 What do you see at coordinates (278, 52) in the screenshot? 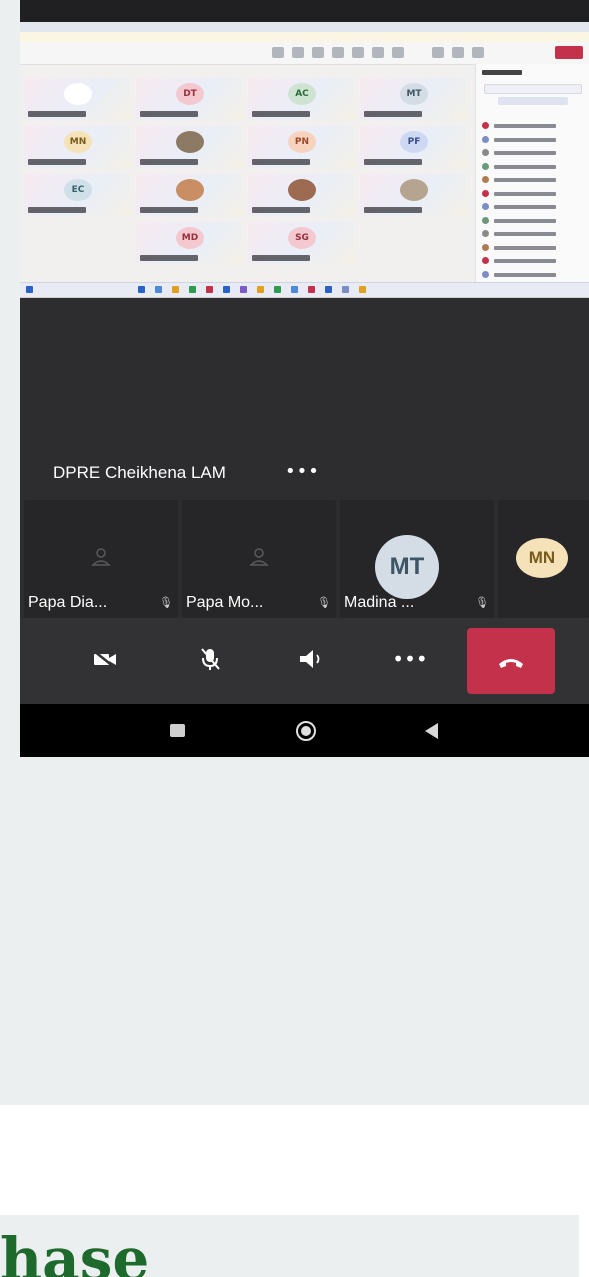
I see `chat-icon` at bounding box center [278, 52].